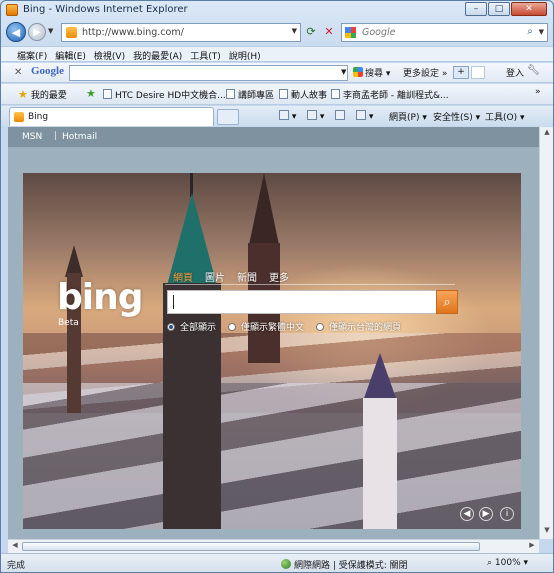  What do you see at coordinates (365, 328) in the screenshot?
I see `radio-label: 僅顯示台灣的網頁` at bounding box center [365, 328].